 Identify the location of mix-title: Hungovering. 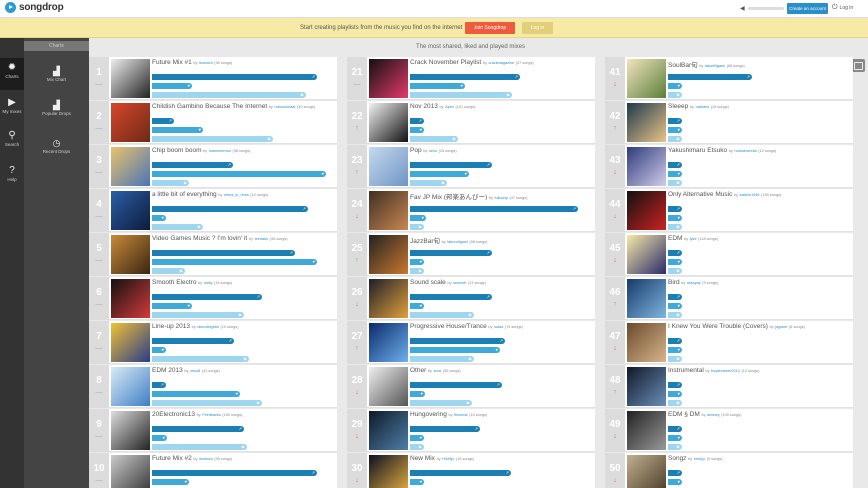
(428, 414).